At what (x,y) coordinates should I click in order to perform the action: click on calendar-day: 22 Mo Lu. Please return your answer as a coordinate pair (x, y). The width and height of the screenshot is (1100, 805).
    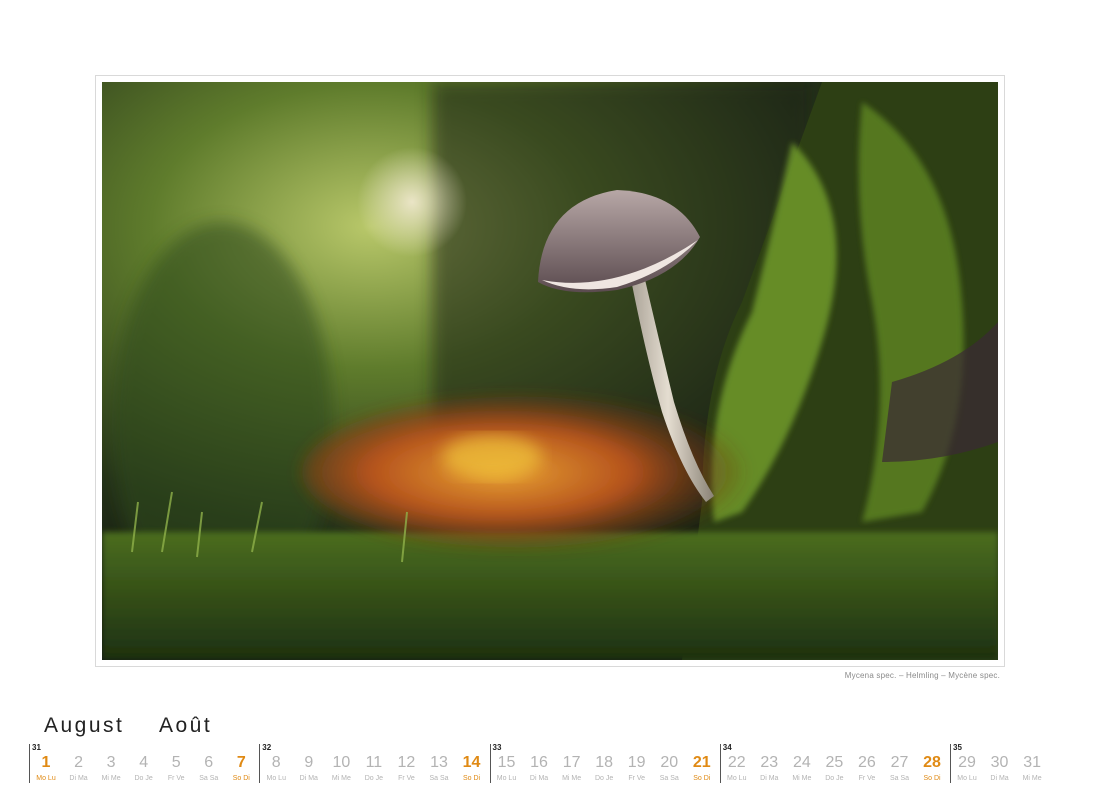
    Looking at the image, I should click on (737, 769).